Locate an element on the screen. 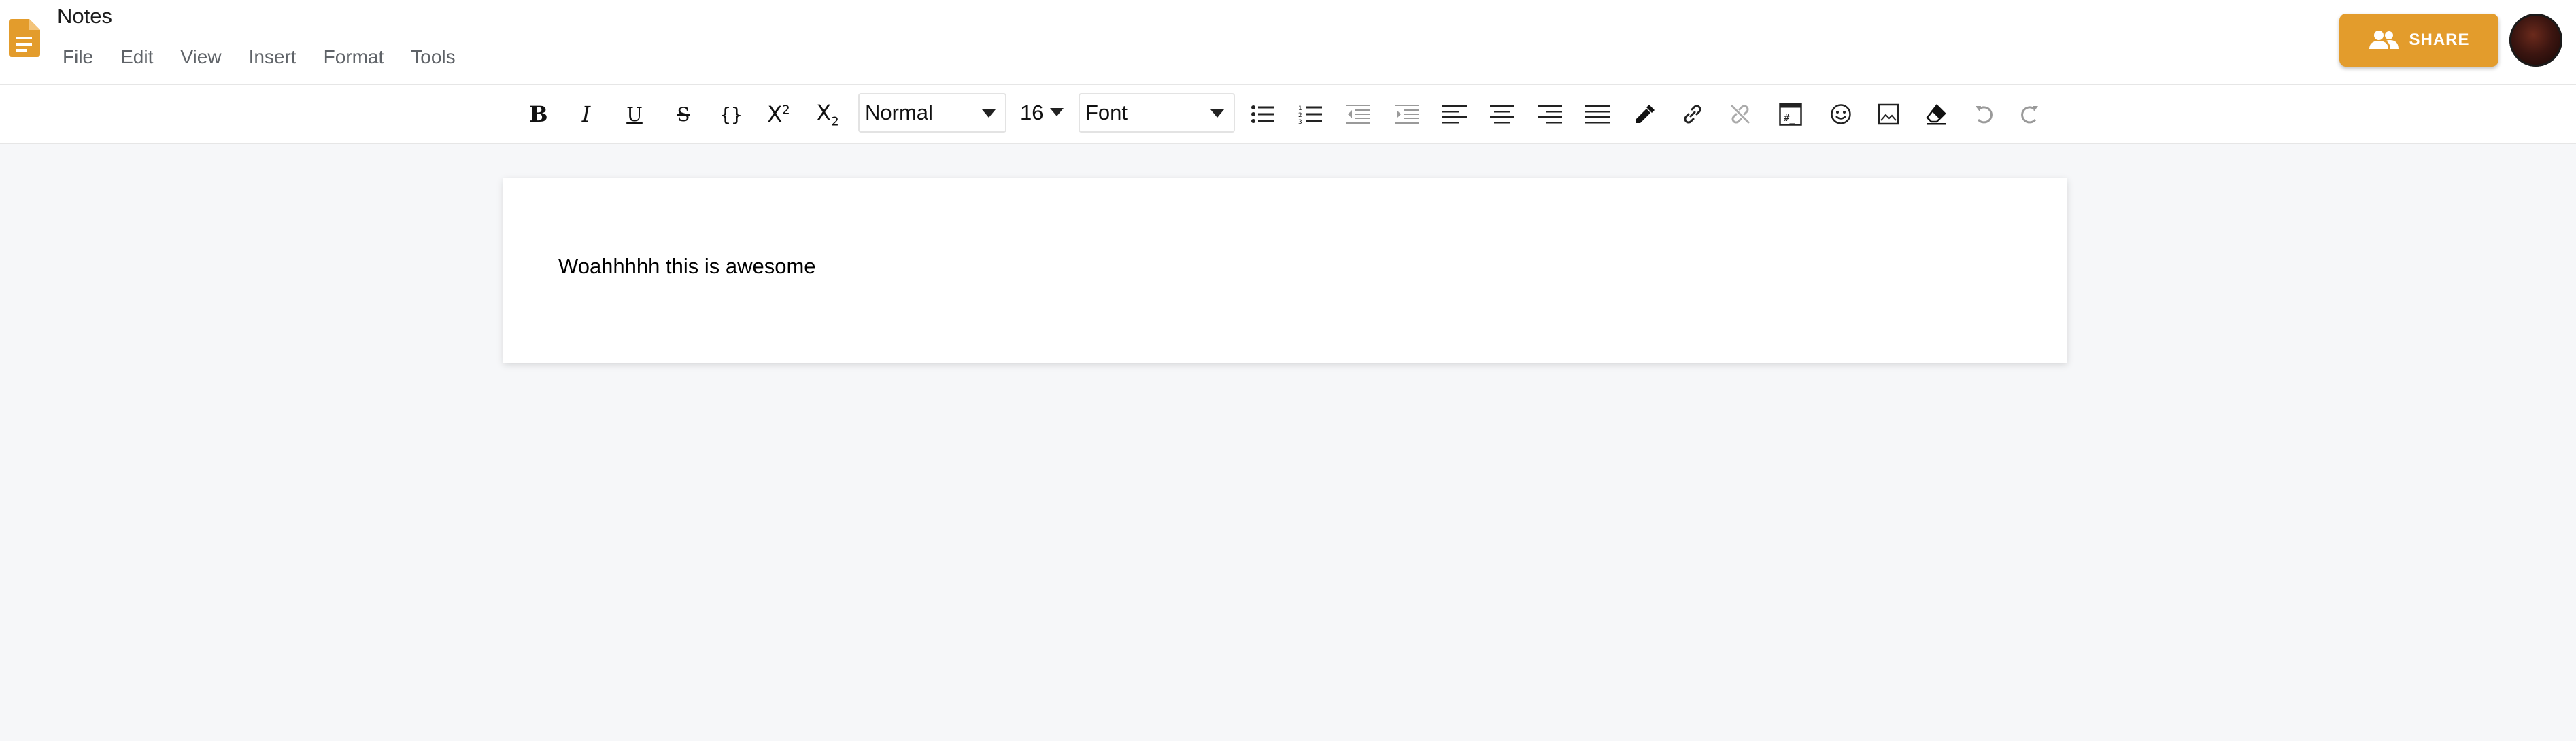 Image resolution: width=2576 pixels, height=741 pixels. emoji-button is located at coordinates (1841, 114).